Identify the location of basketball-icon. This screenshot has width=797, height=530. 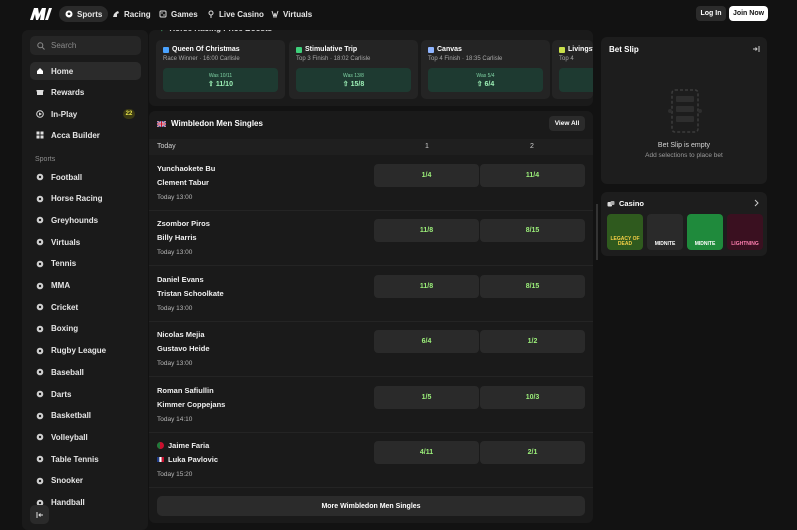
(40, 415).